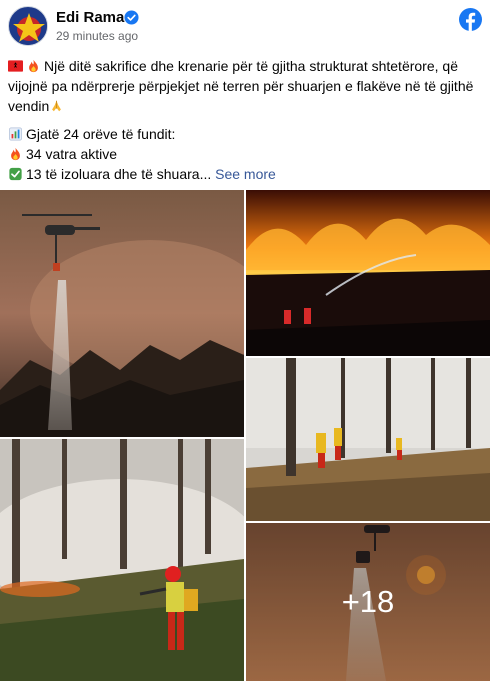  Describe the element at coordinates (470, 19) in the screenshot. I see `facebook-logo-icon` at that location.